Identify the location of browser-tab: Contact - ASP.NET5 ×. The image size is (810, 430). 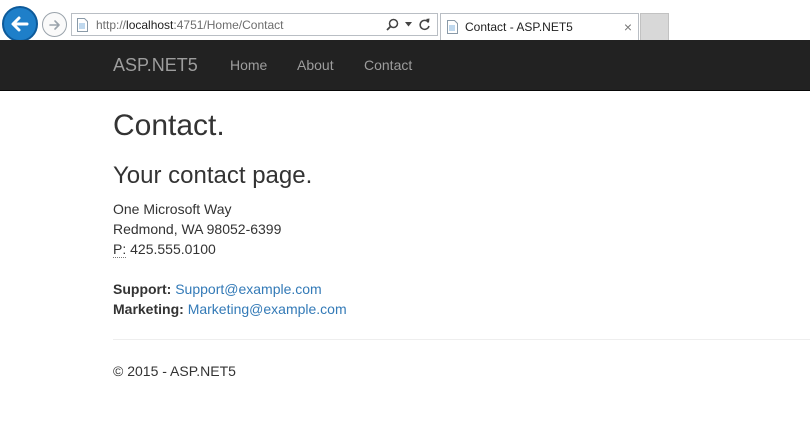
(539, 26).